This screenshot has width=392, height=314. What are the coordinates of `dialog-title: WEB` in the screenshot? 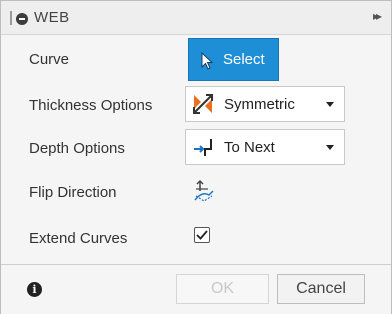 It's located at (52, 17).